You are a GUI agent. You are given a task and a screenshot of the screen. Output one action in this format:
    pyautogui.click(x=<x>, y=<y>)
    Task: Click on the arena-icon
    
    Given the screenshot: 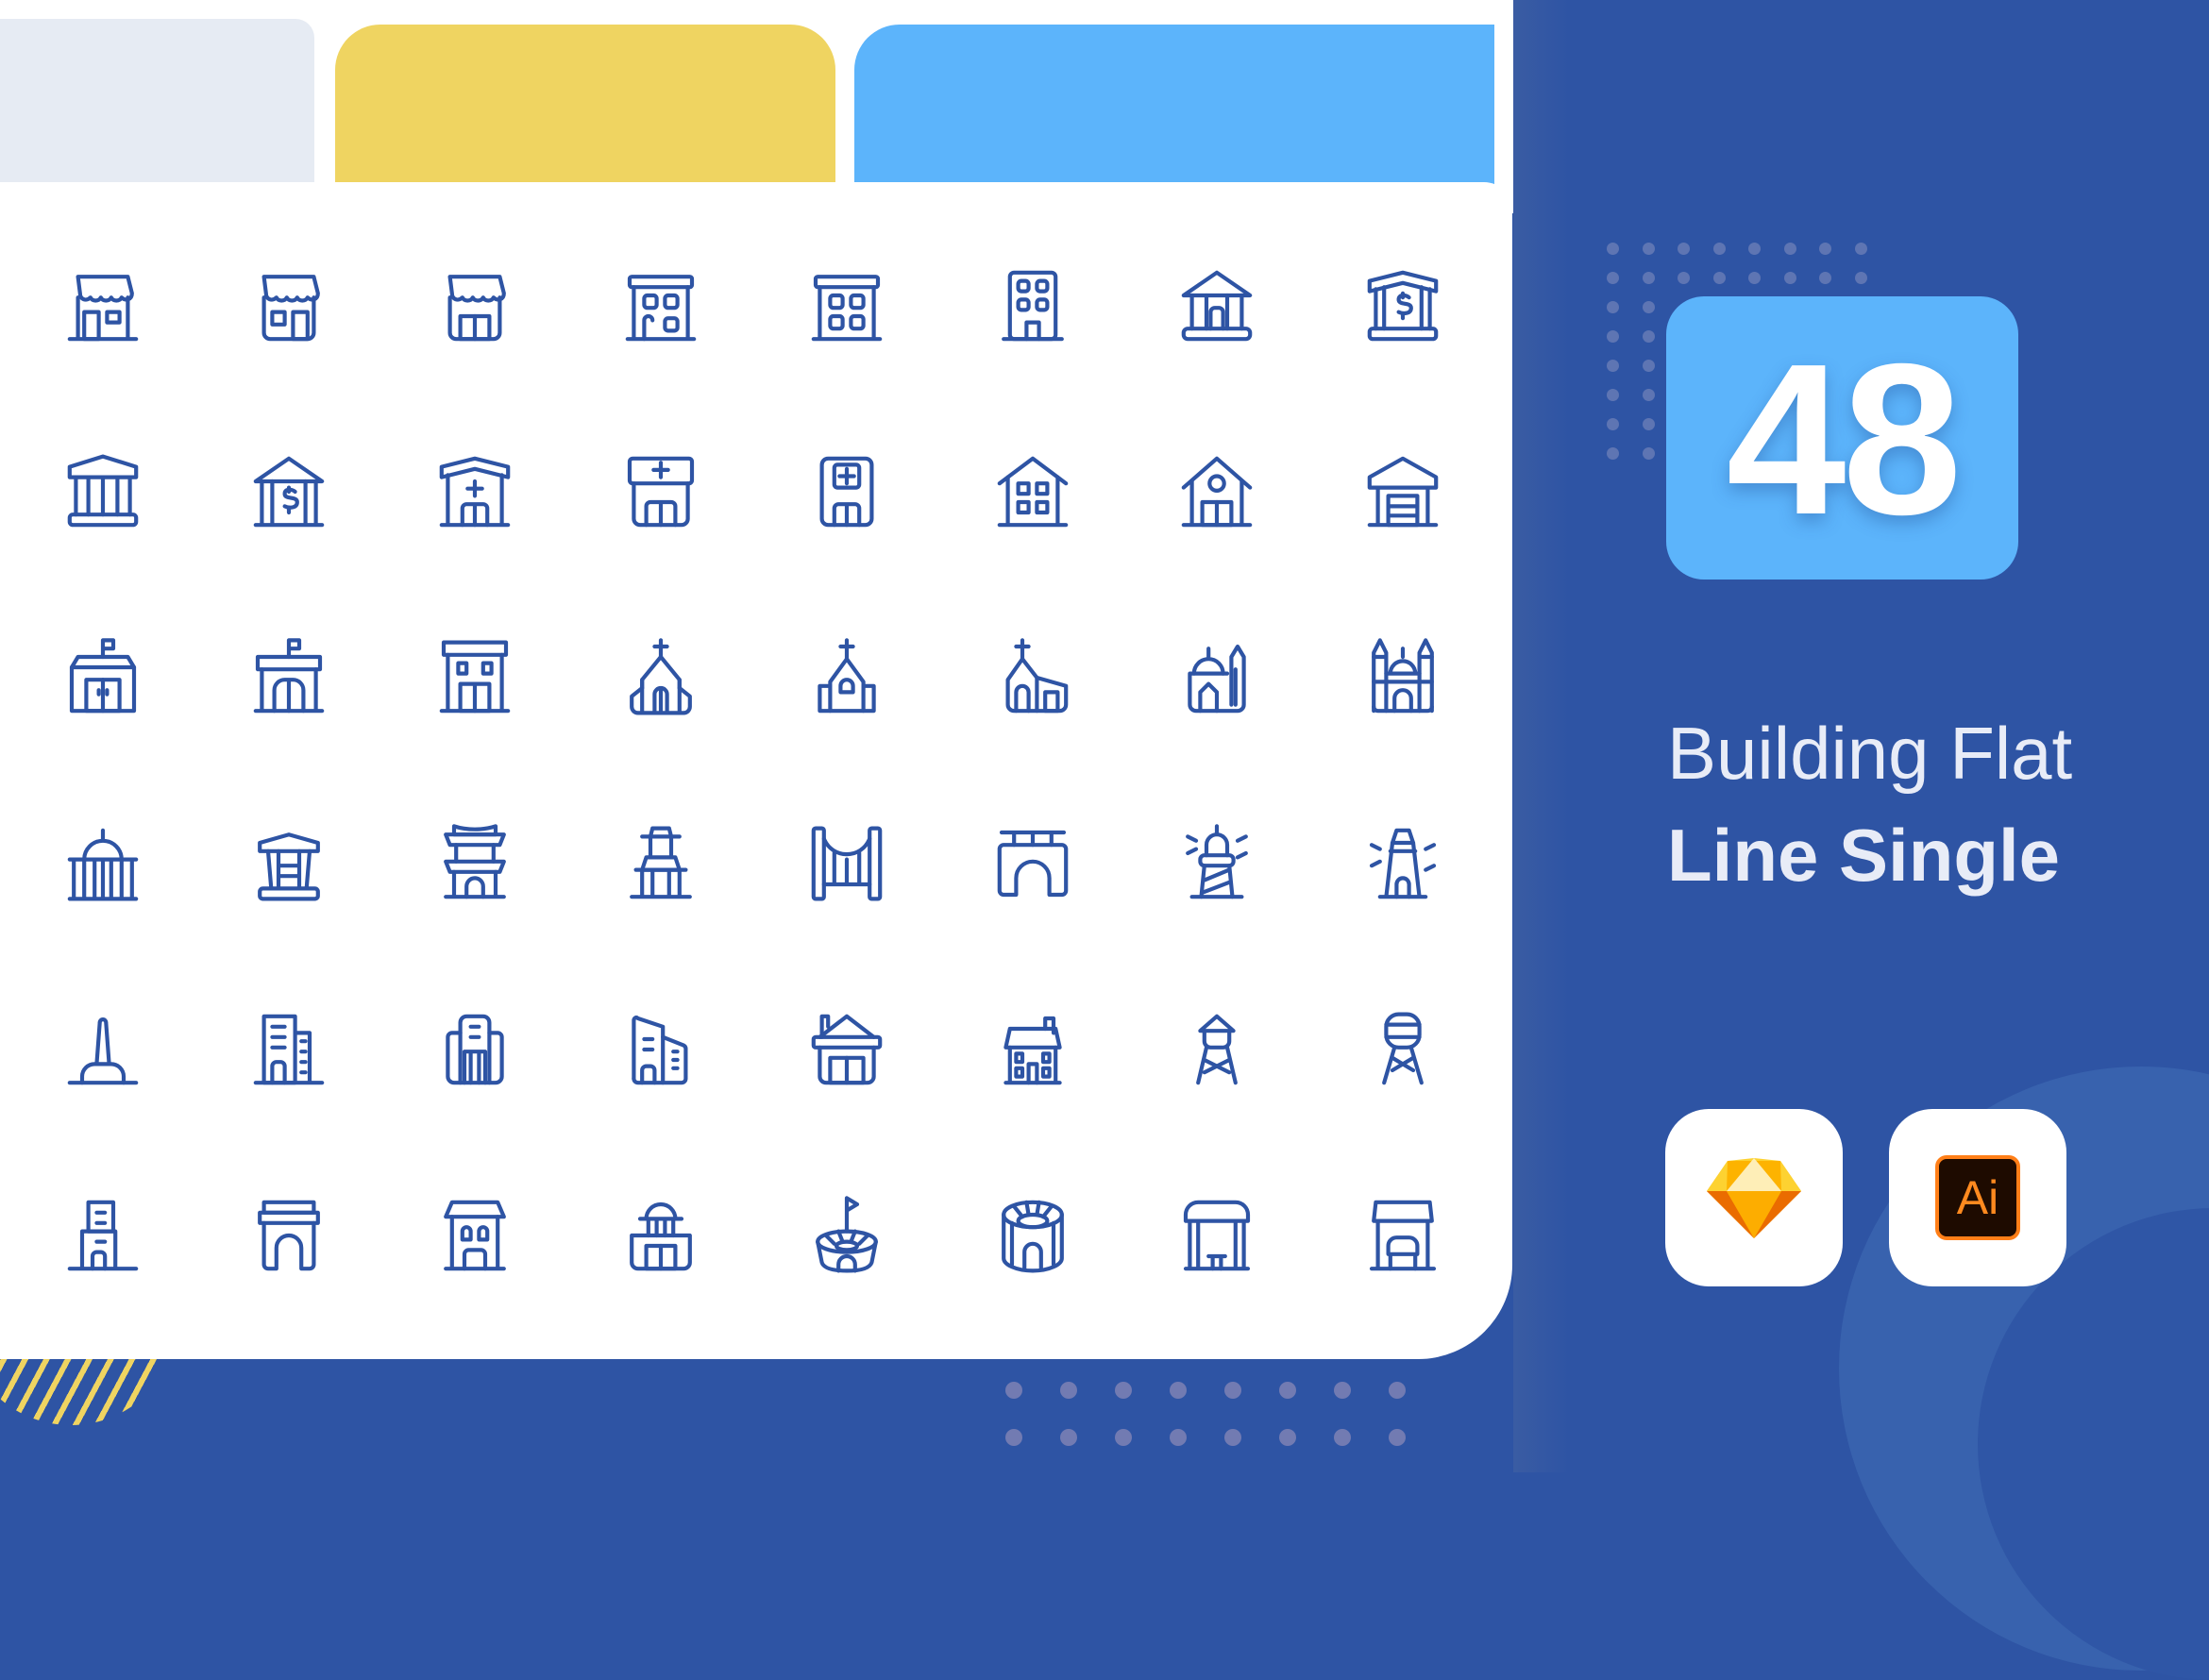 What is the action you would take?
    pyautogui.click(x=1032, y=1235)
    